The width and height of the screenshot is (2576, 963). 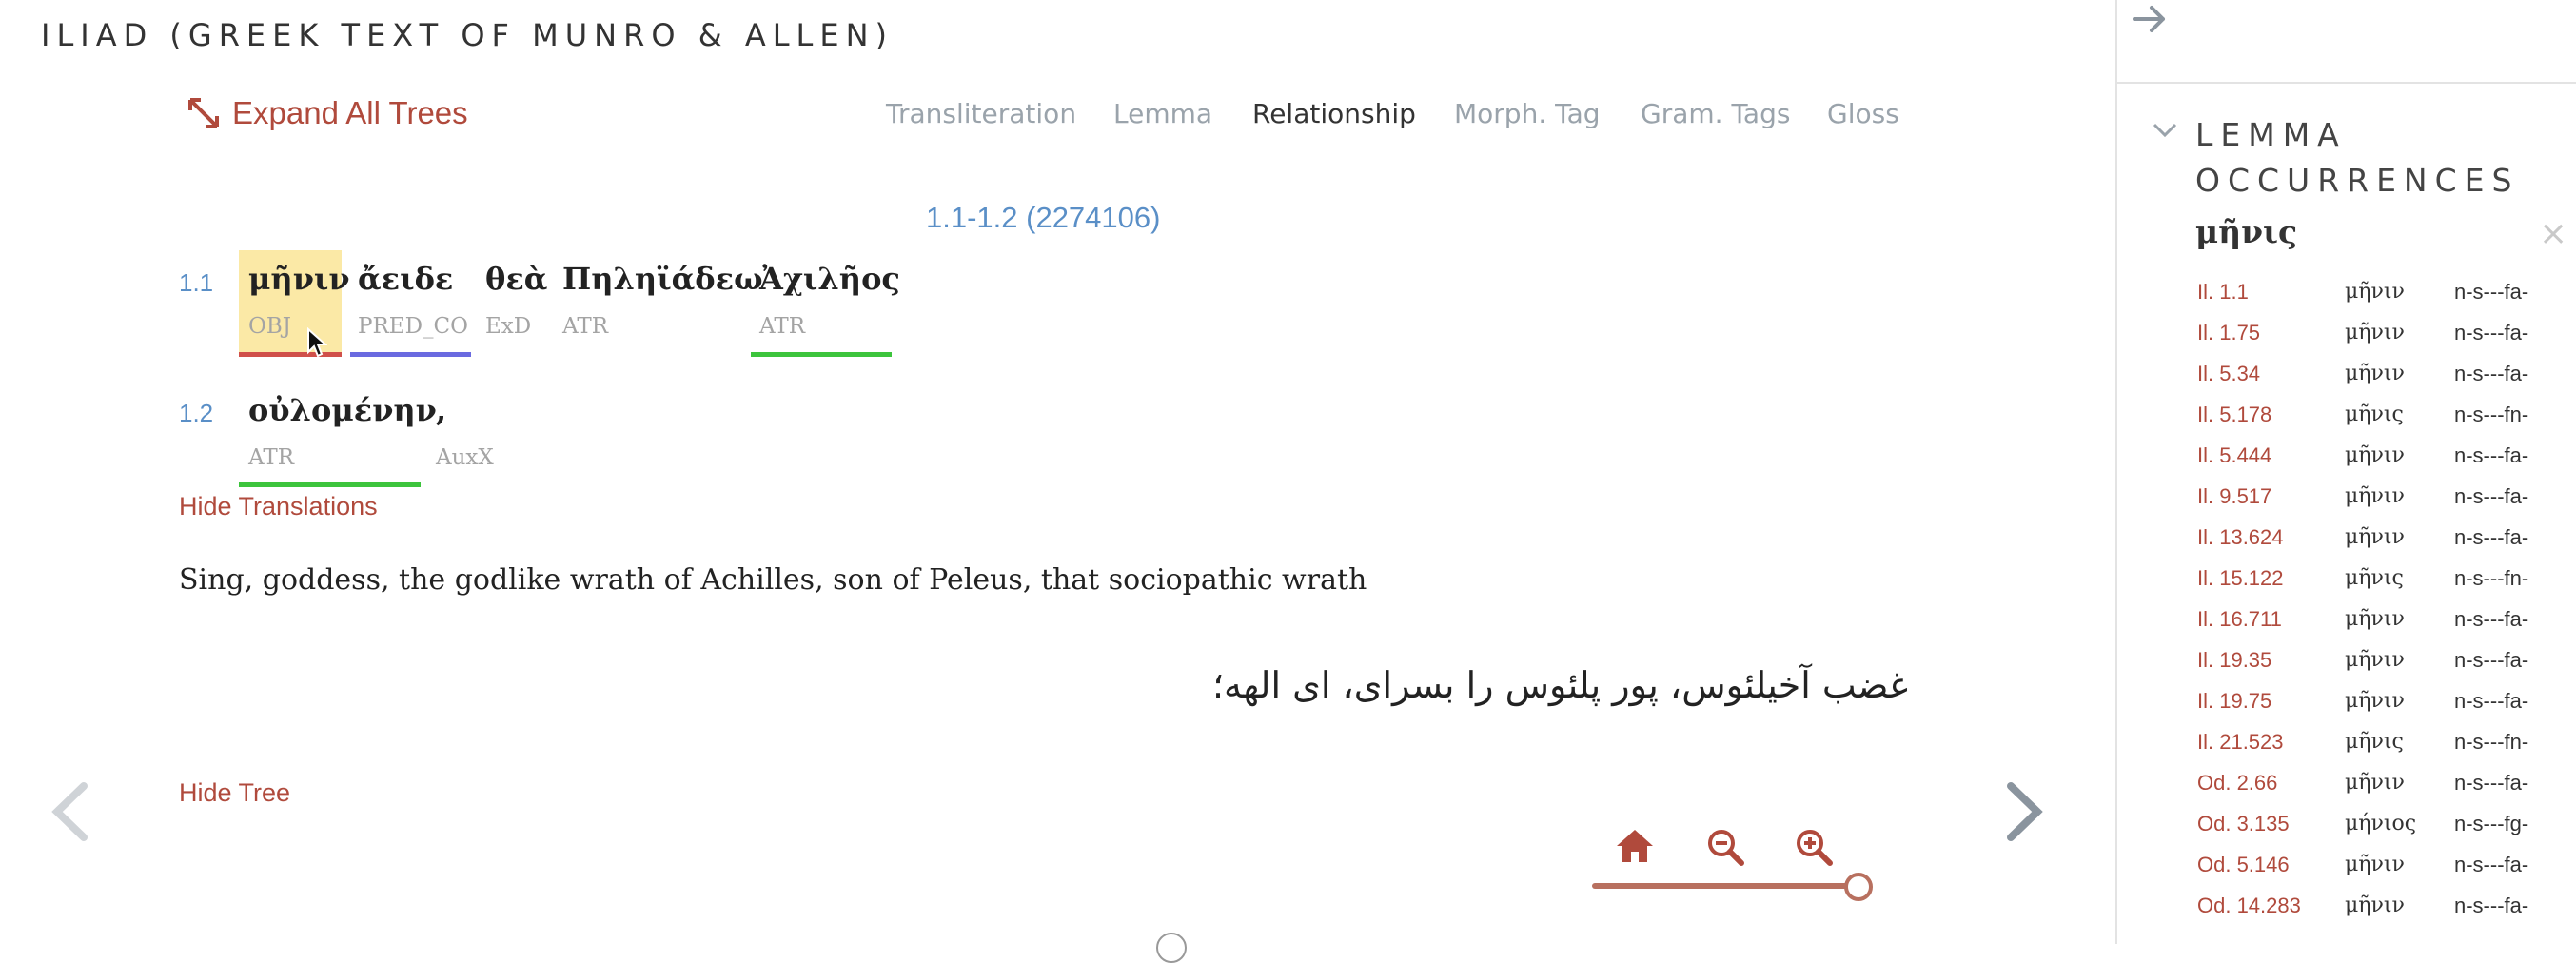 I want to click on chevron-down-icon, so click(x=2165, y=130).